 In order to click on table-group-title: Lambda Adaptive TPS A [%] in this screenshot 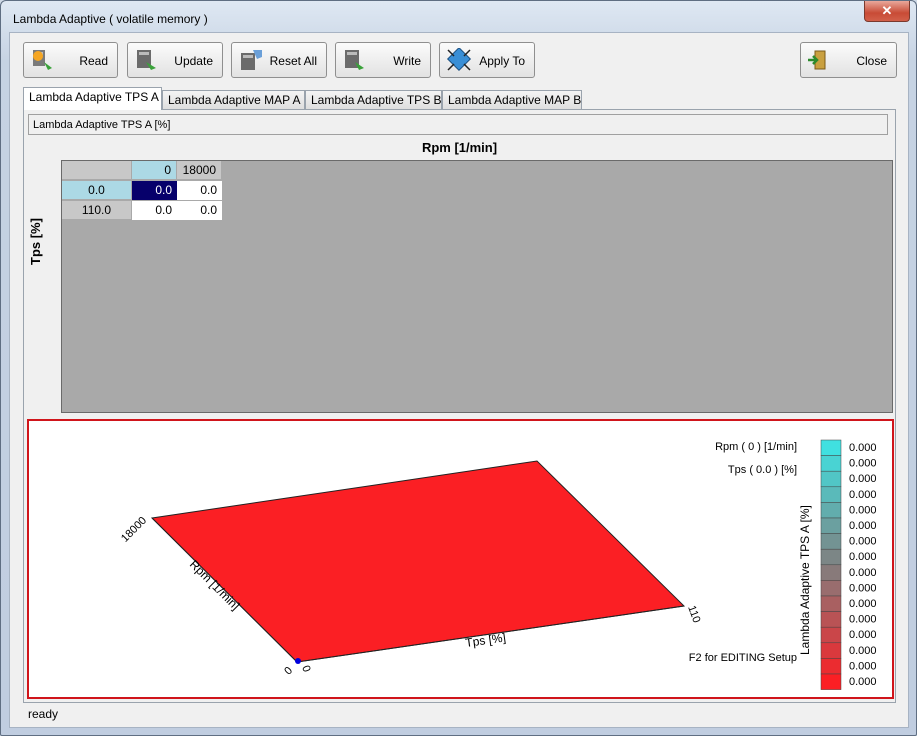, I will do `click(458, 124)`.